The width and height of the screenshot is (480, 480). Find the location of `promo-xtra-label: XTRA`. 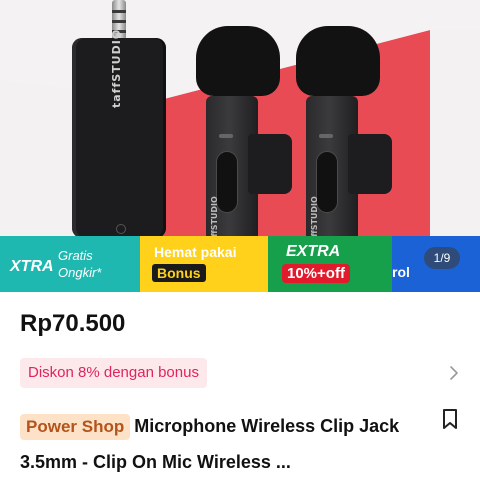

promo-xtra-label: XTRA is located at coordinates (32, 266).